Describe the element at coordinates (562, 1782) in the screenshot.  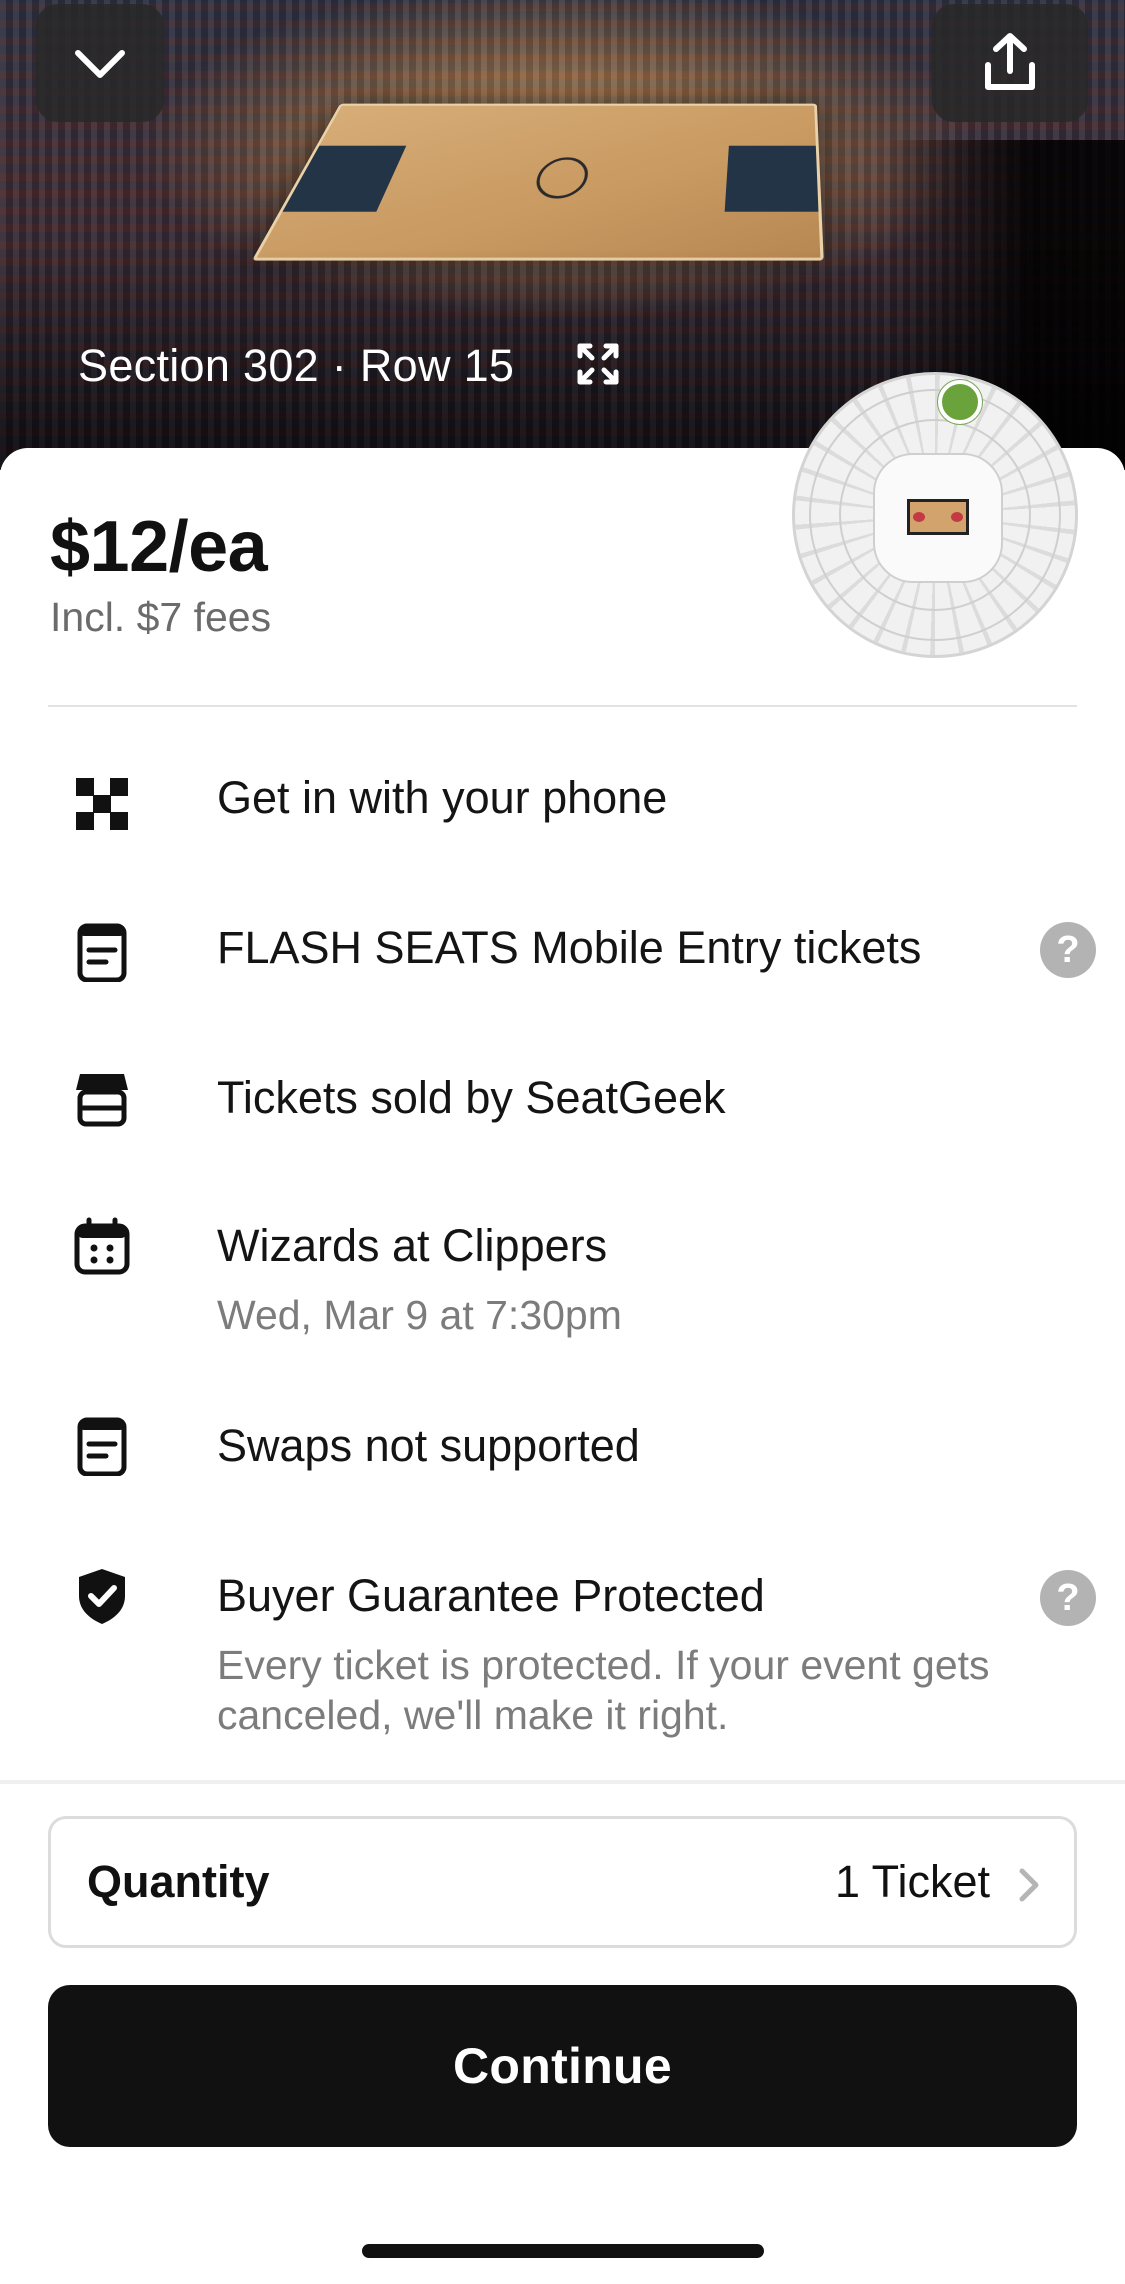
I see `footer-divider` at that location.